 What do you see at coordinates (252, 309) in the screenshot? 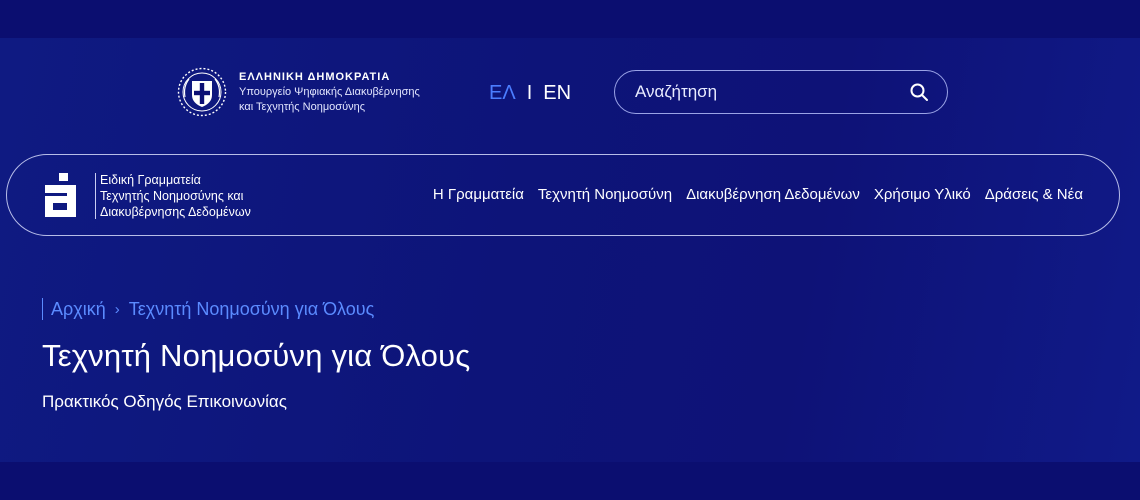
I see `breadcrumb-current-page: Τεχνητή Νοημοσύνη για Όλους` at bounding box center [252, 309].